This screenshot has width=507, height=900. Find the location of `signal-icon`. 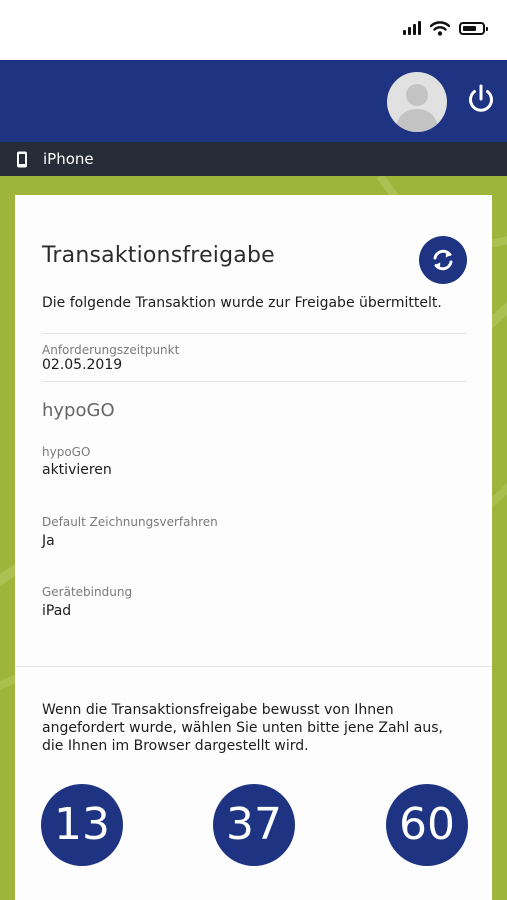

signal-icon is located at coordinates (412, 28).